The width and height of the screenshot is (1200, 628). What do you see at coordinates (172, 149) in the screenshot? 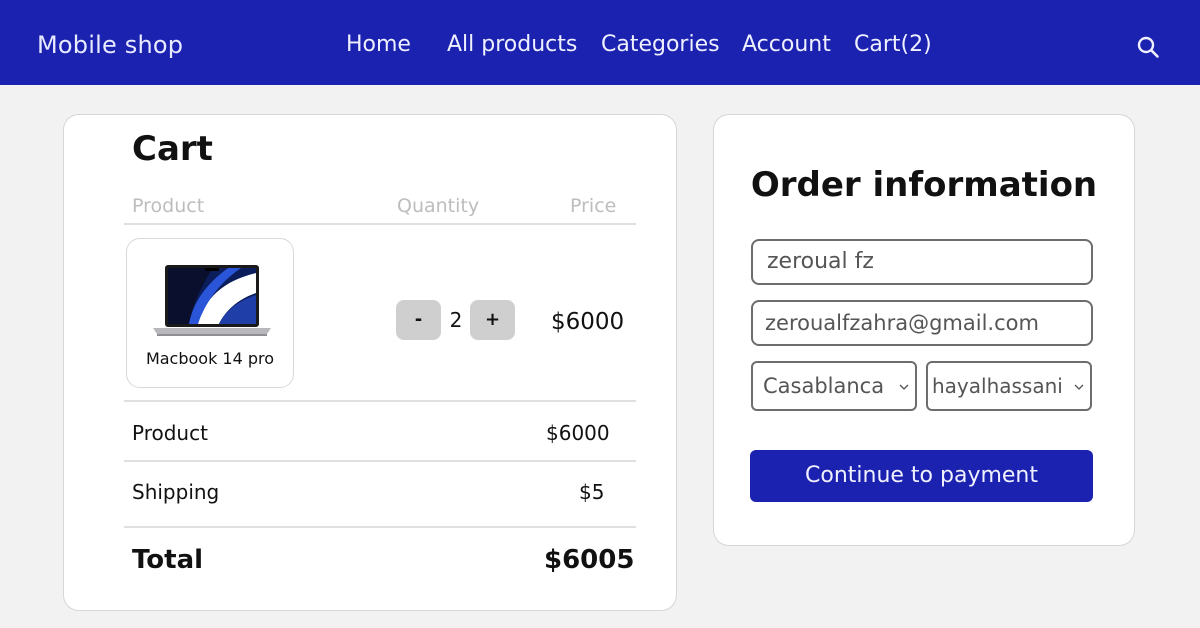
I see `cart-title: Cart` at bounding box center [172, 149].